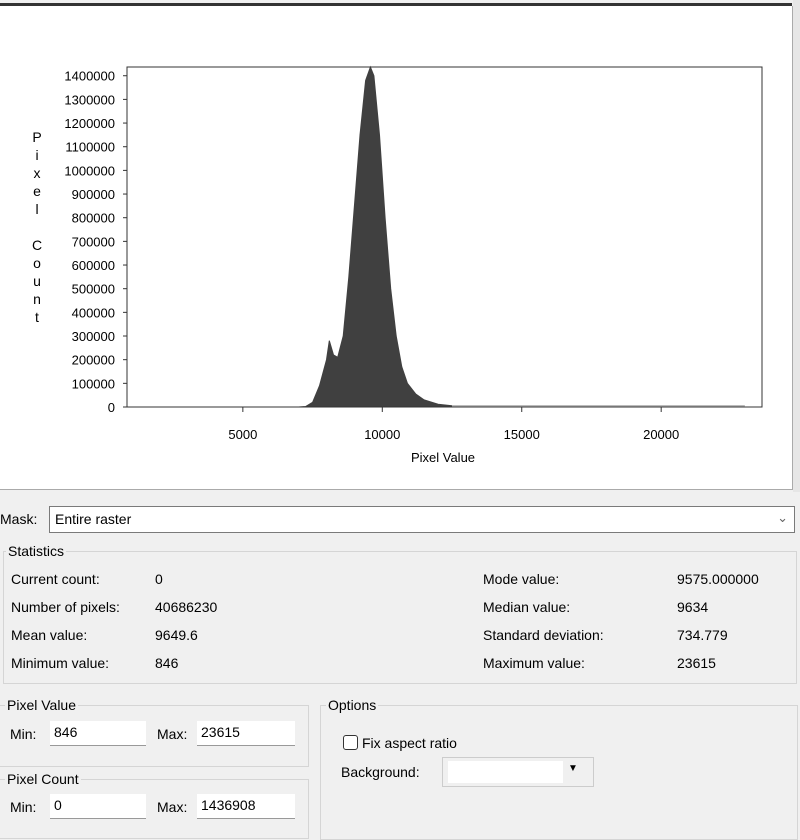 This screenshot has width=800, height=840. Describe the element at coordinates (93, 519) in the screenshot. I see `mask-value: Entire raster` at that location.